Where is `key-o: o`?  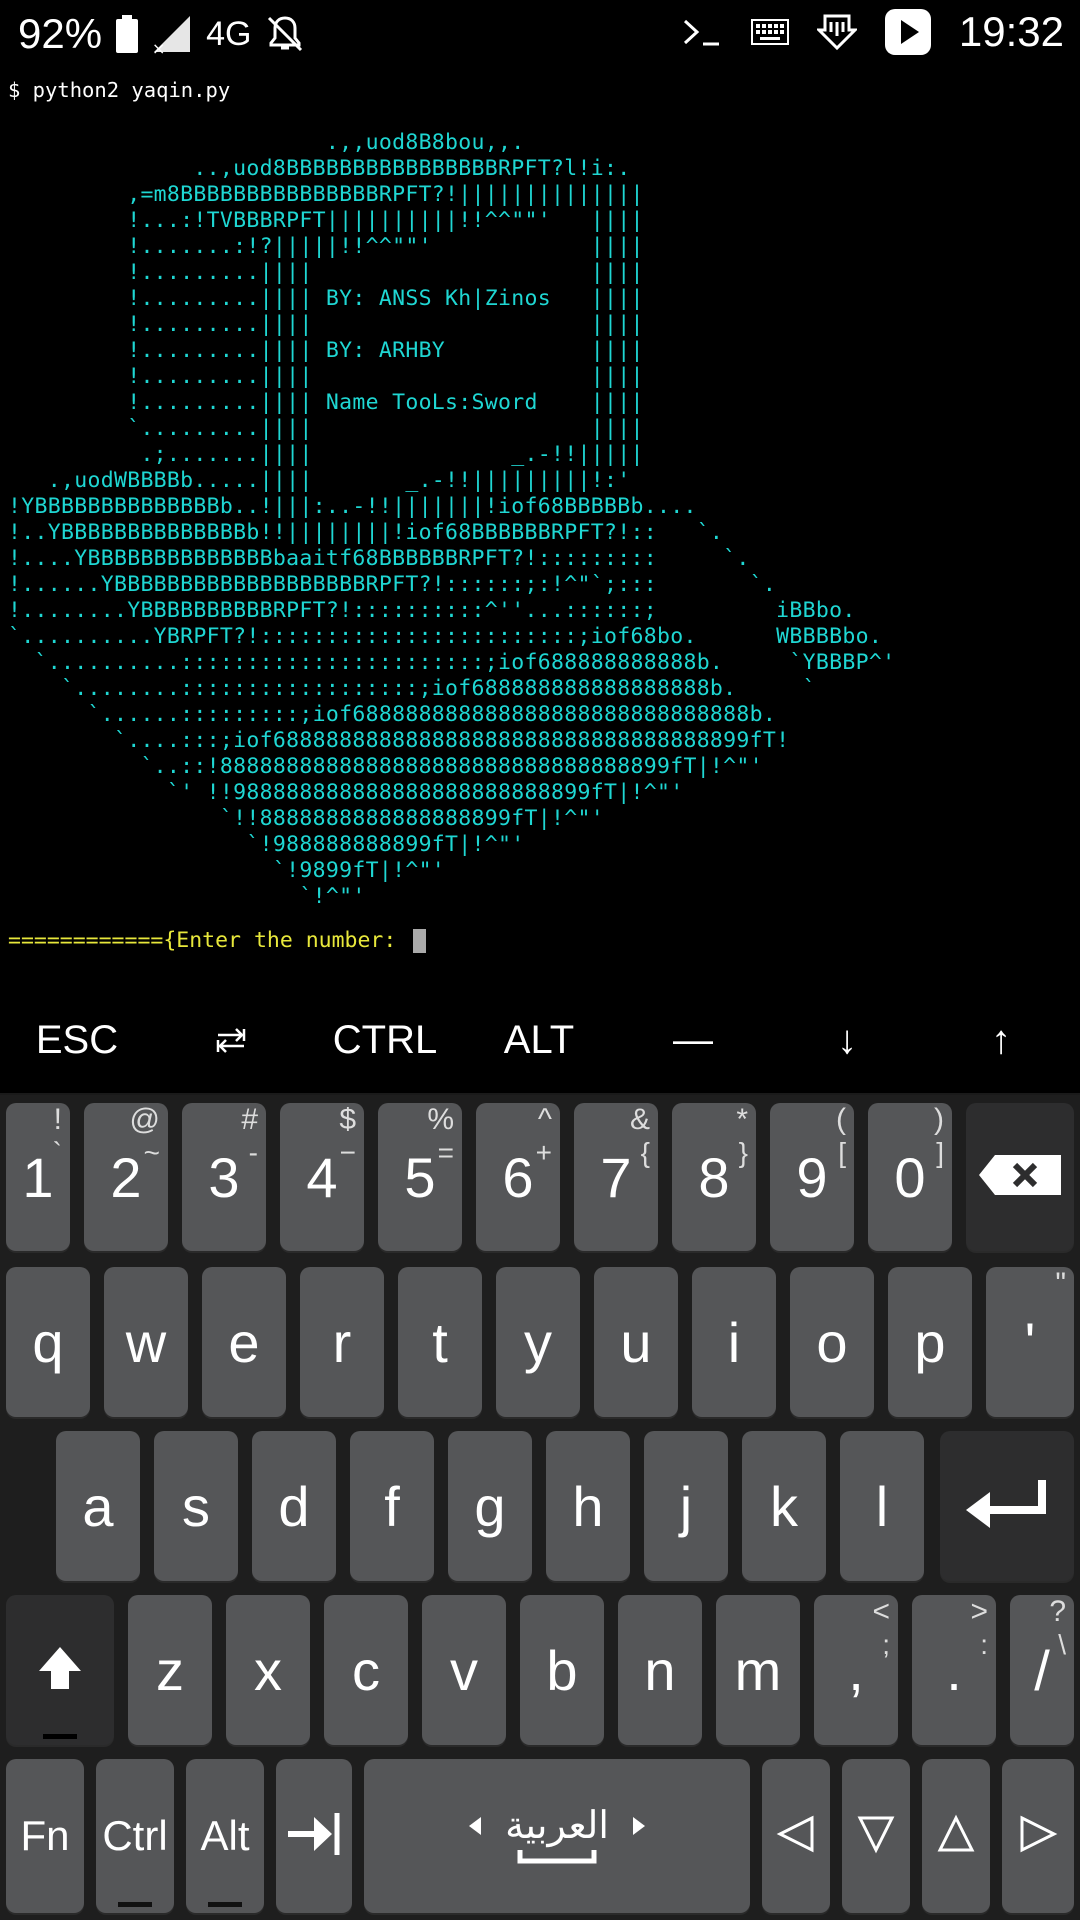
key-o: o is located at coordinates (832, 1342).